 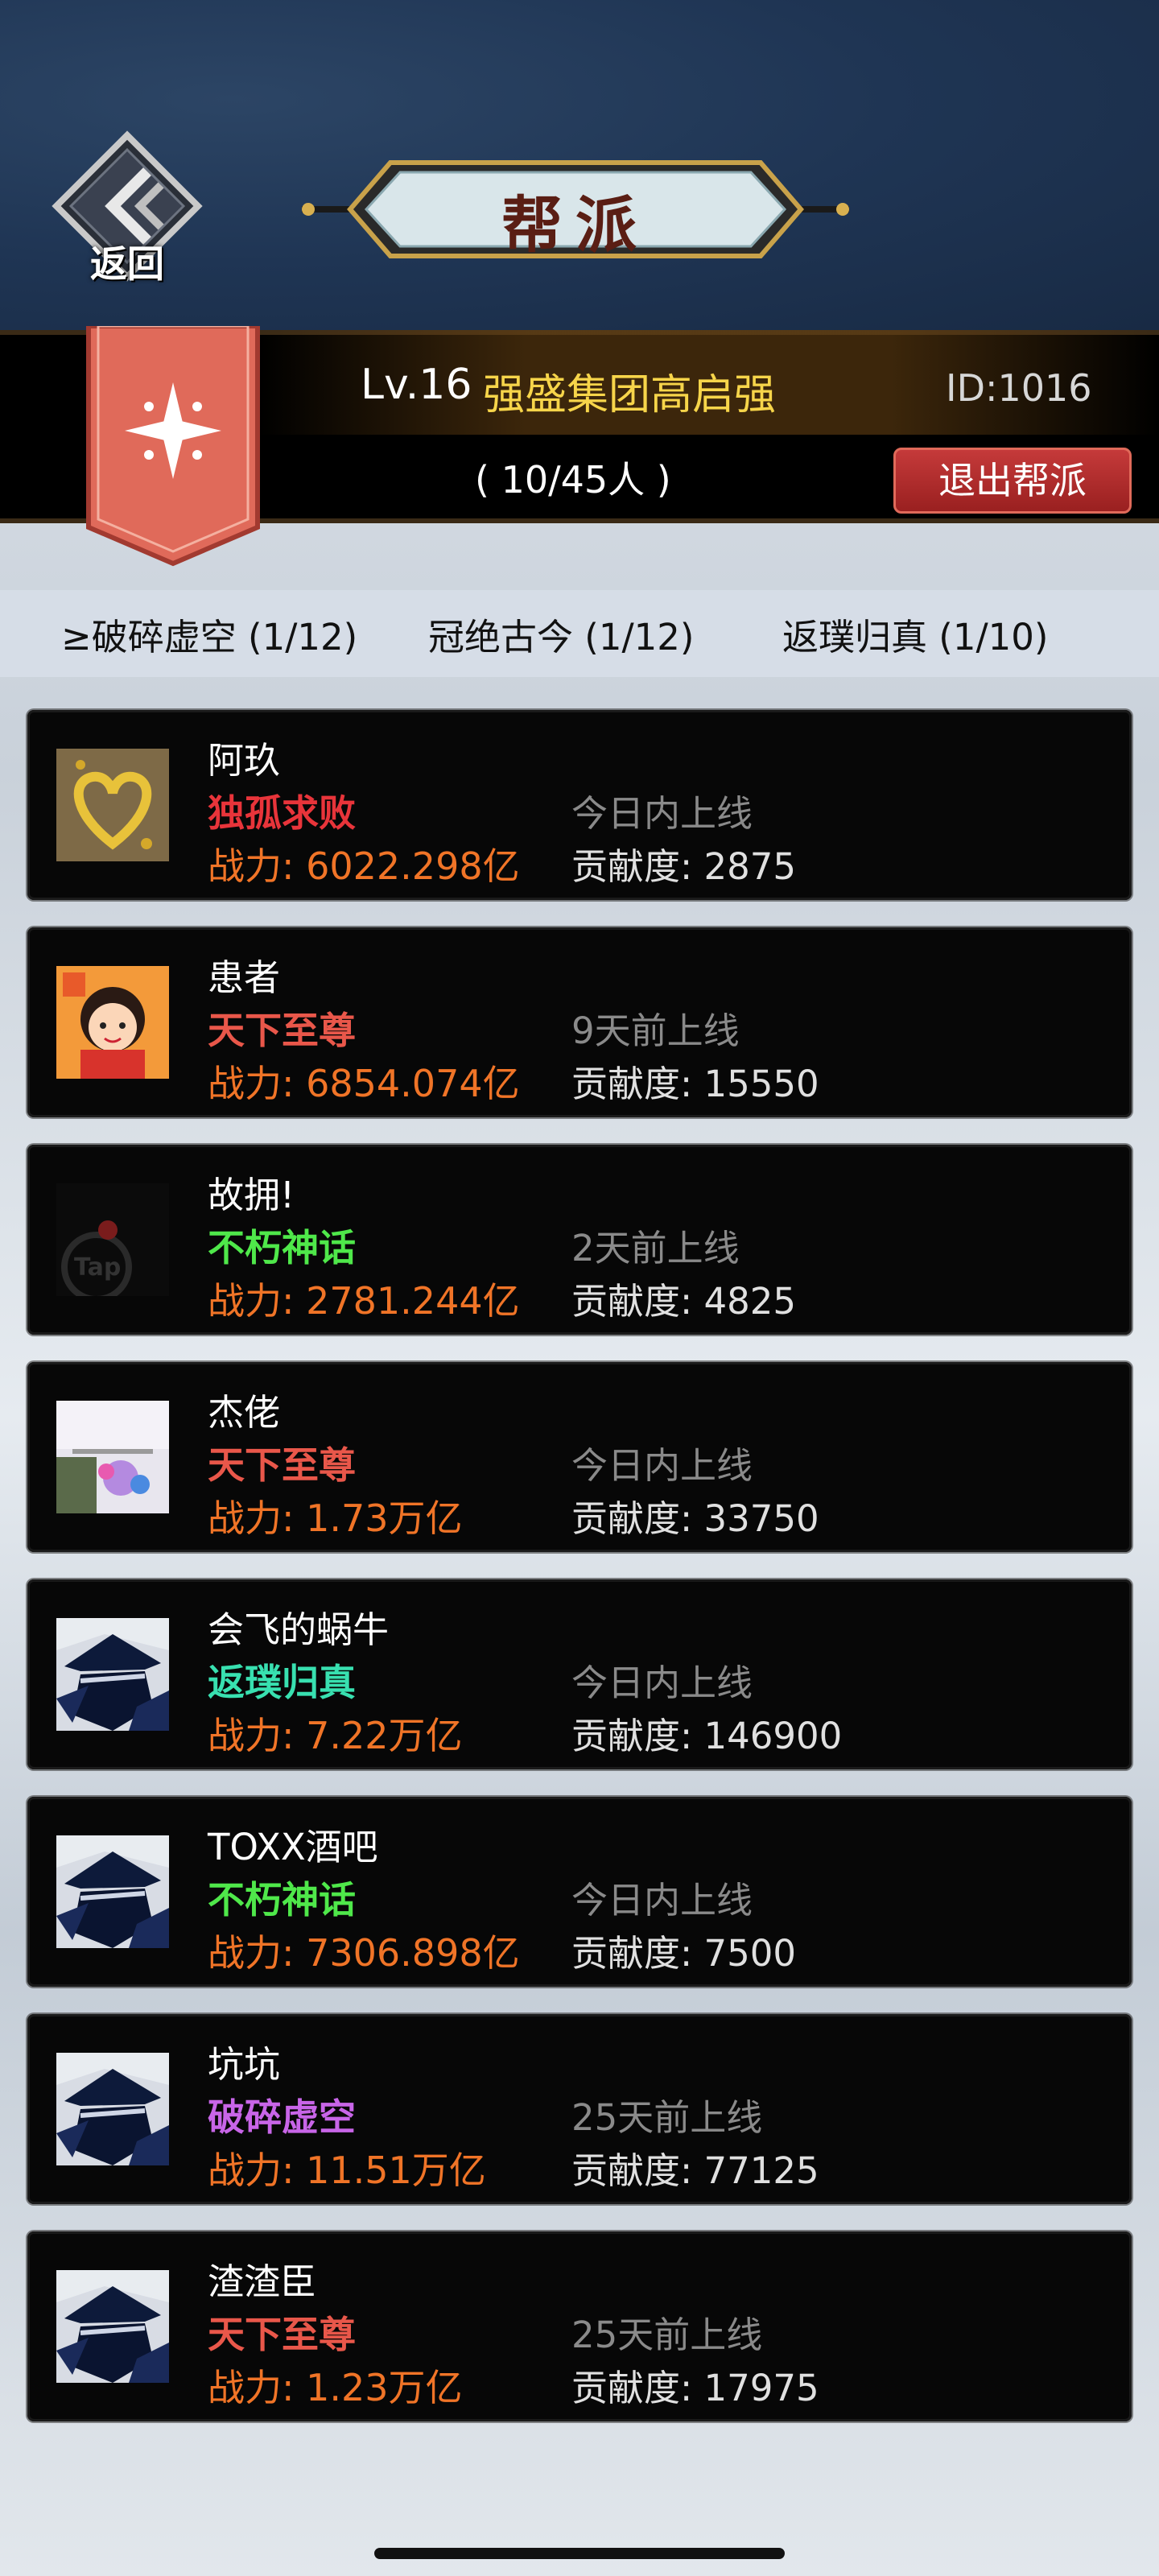 I want to click on back-label: 返回, so click(x=127, y=264).